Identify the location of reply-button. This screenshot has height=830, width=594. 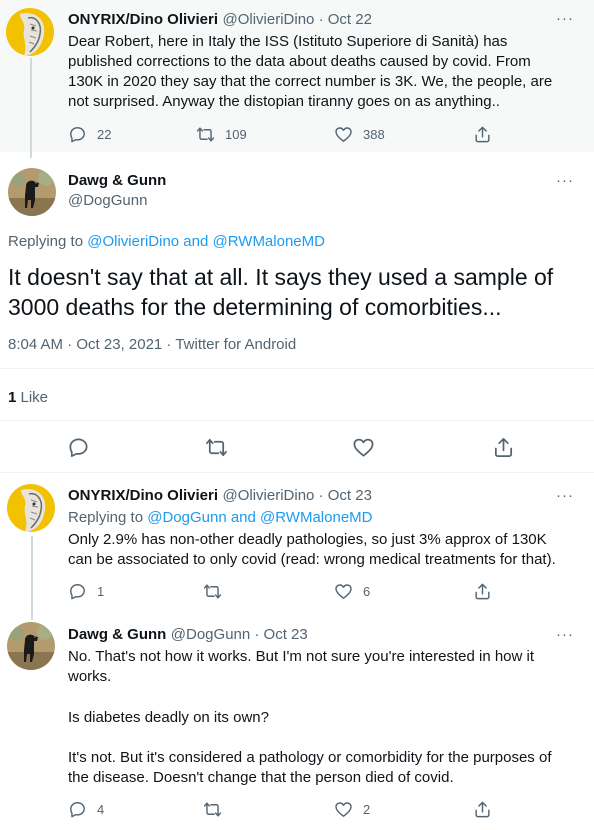
(83, 447).